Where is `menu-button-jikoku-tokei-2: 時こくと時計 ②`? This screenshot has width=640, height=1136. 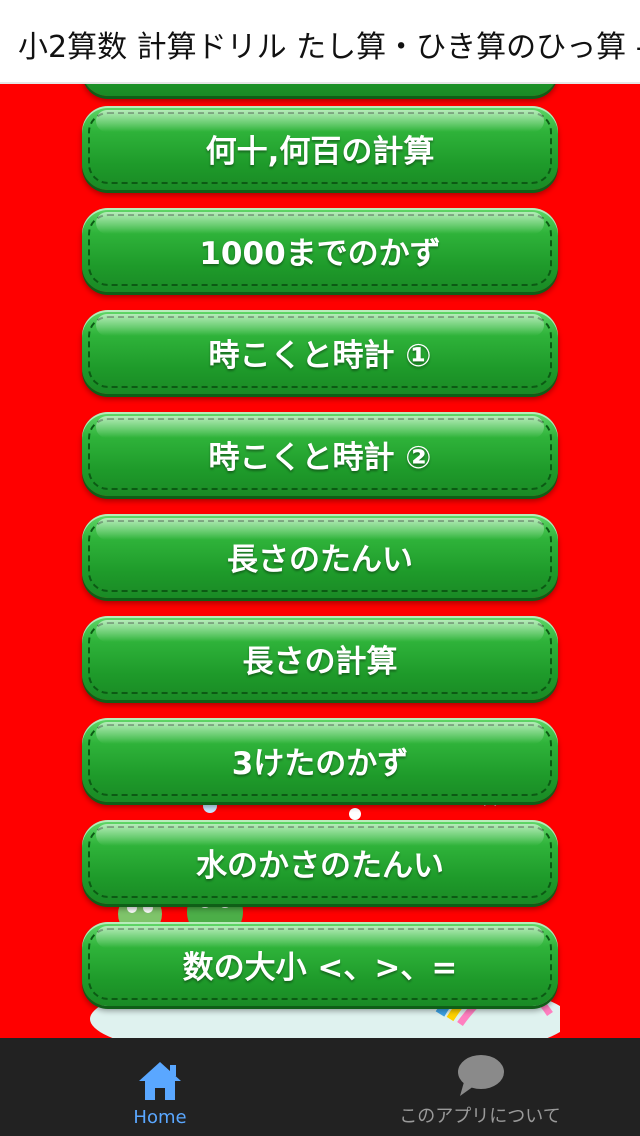
menu-button-jikoku-tokei-2: 時こくと時計 ② is located at coordinates (320, 454).